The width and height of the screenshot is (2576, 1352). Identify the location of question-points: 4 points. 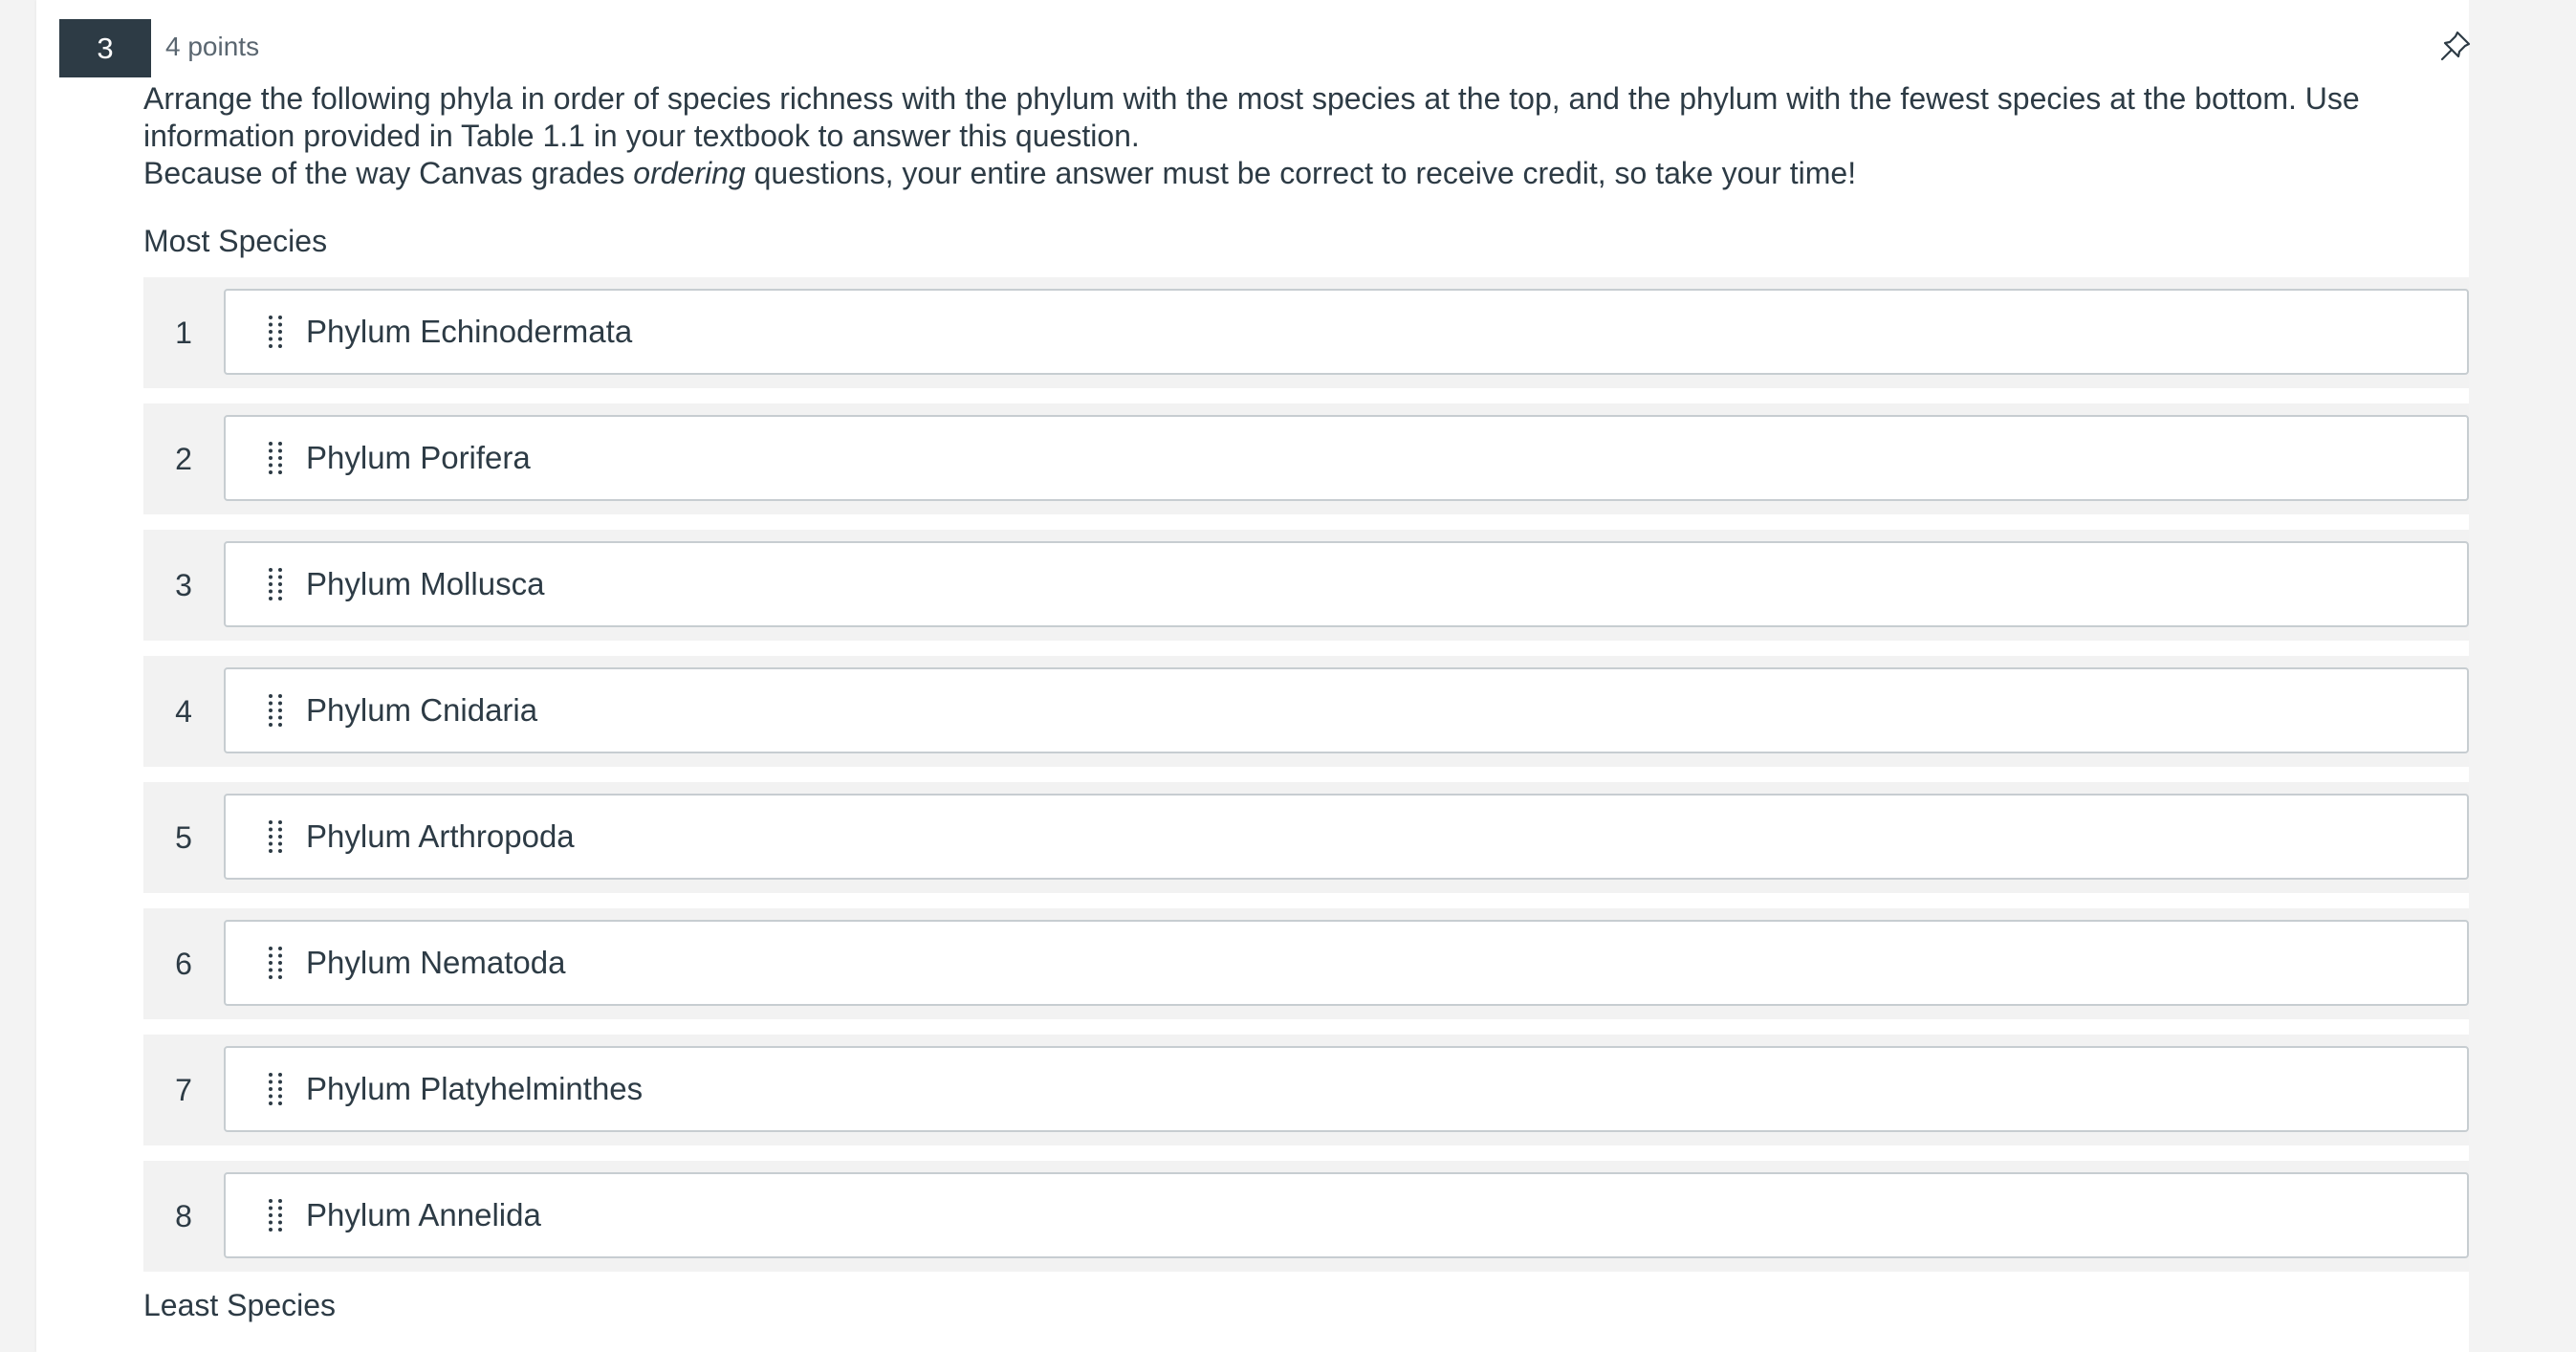
(212, 46).